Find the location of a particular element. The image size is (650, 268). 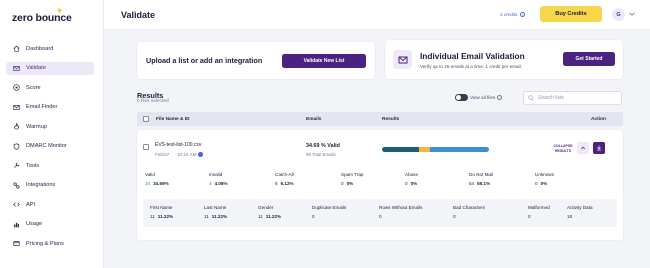

stat-label: Valid is located at coordinates (150, 174).